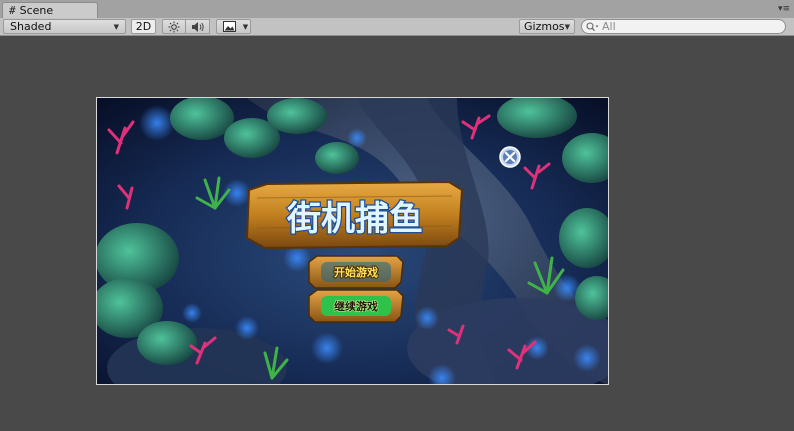  I want to click on sun-icon, so click(174, 26).